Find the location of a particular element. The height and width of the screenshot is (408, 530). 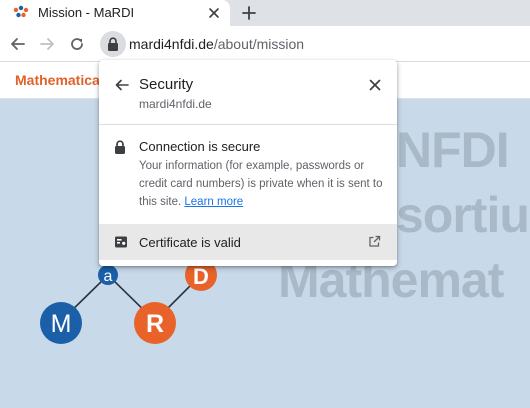

certificate-icon is located at coordinates (121, 244).